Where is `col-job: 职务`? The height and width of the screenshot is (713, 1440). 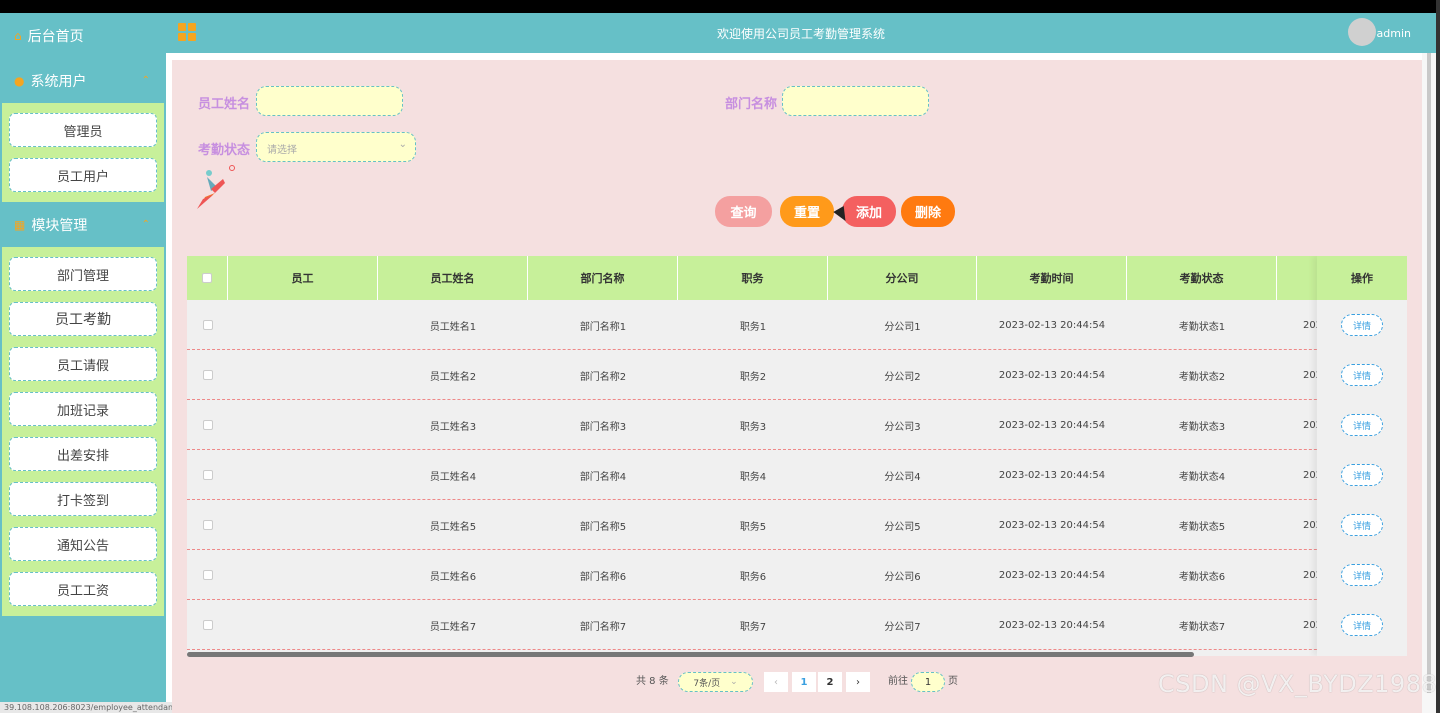
col-job: 职务 is located at coordinates (753, 278).